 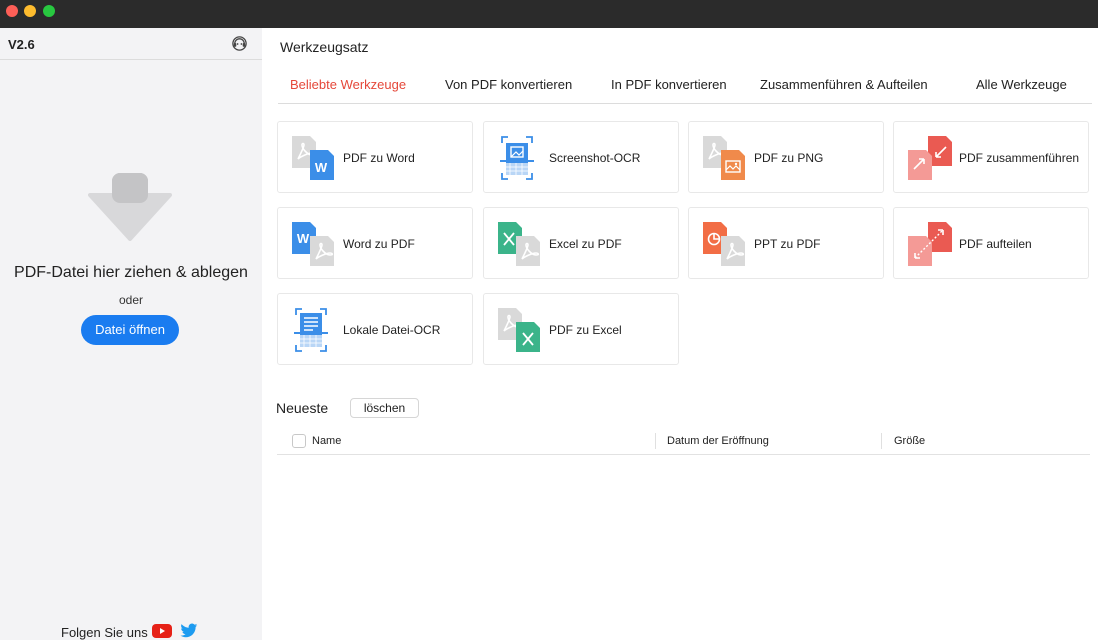 I want to click on pdf-to-excel-icon, so click(x=519, y=330).